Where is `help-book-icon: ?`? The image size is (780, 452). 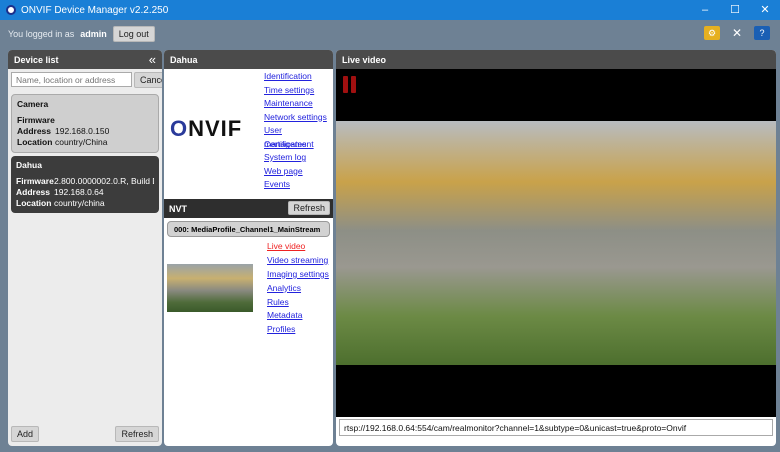 help-book-icon: ? is located at coordinates (762, 33).